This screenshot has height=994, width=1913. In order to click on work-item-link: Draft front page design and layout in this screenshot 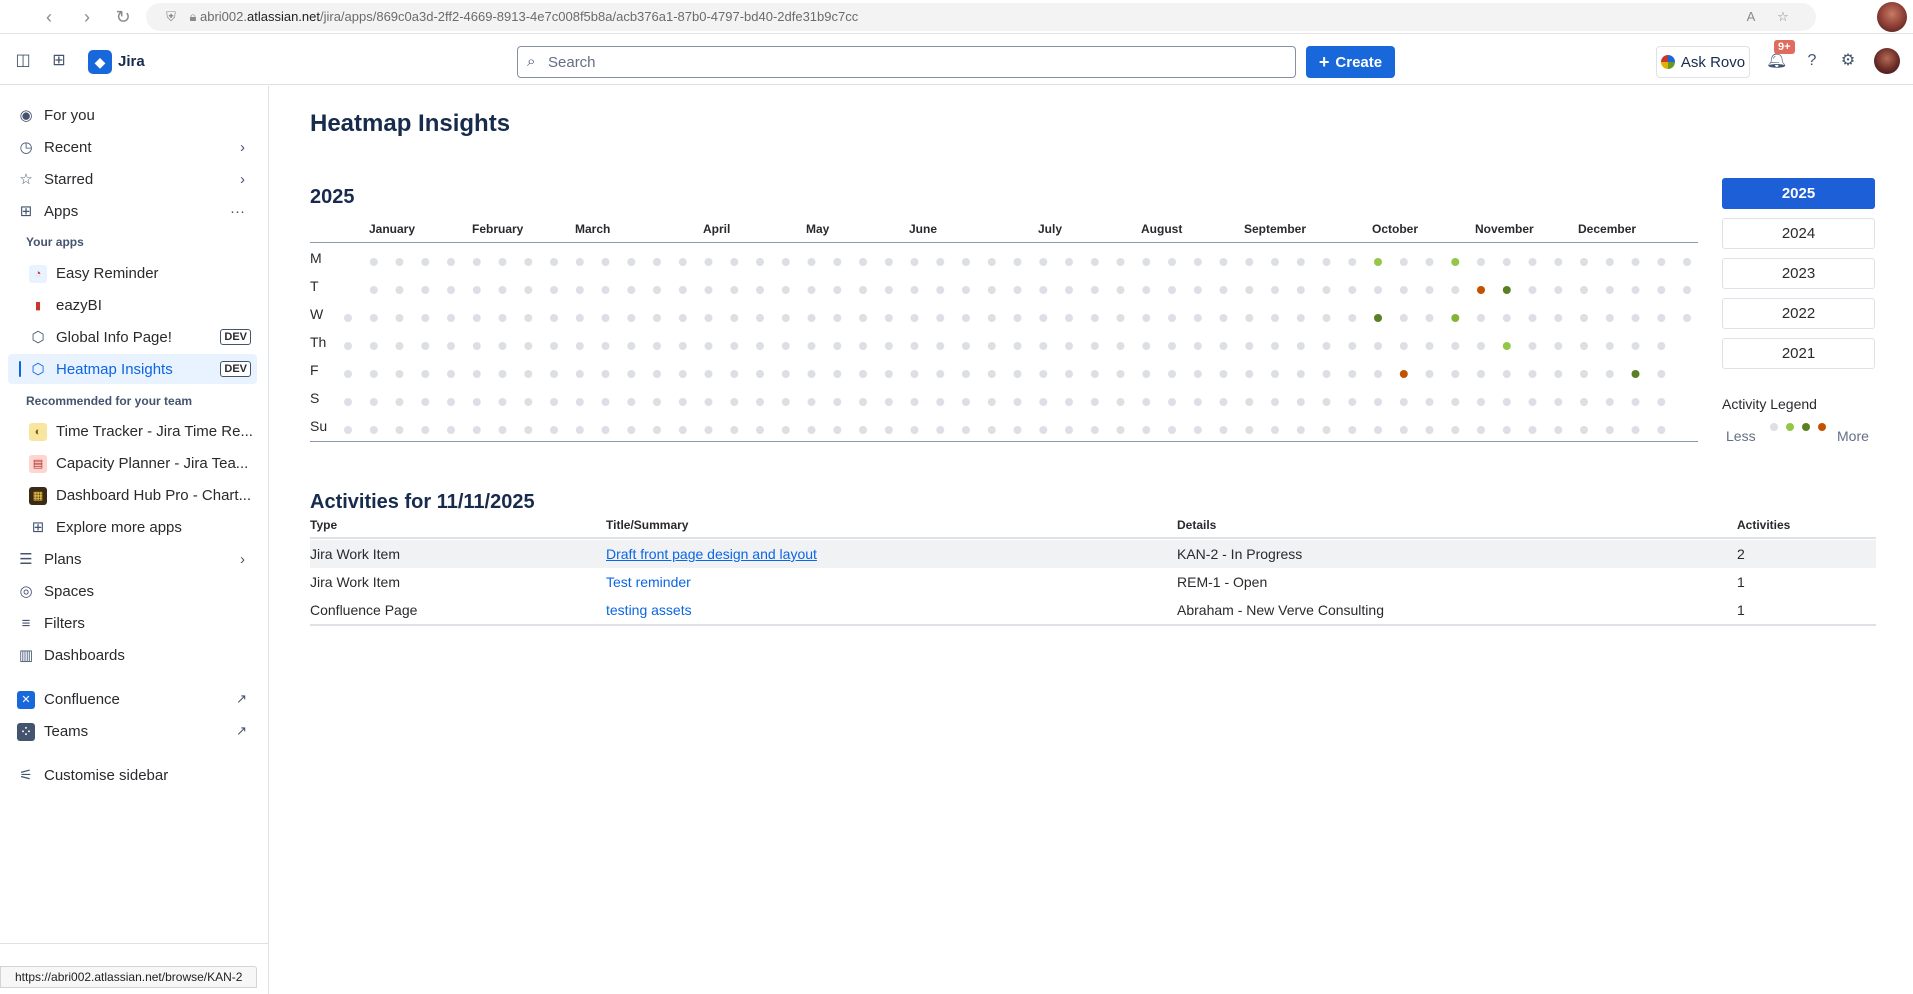, I will do `click(711, 554)`.